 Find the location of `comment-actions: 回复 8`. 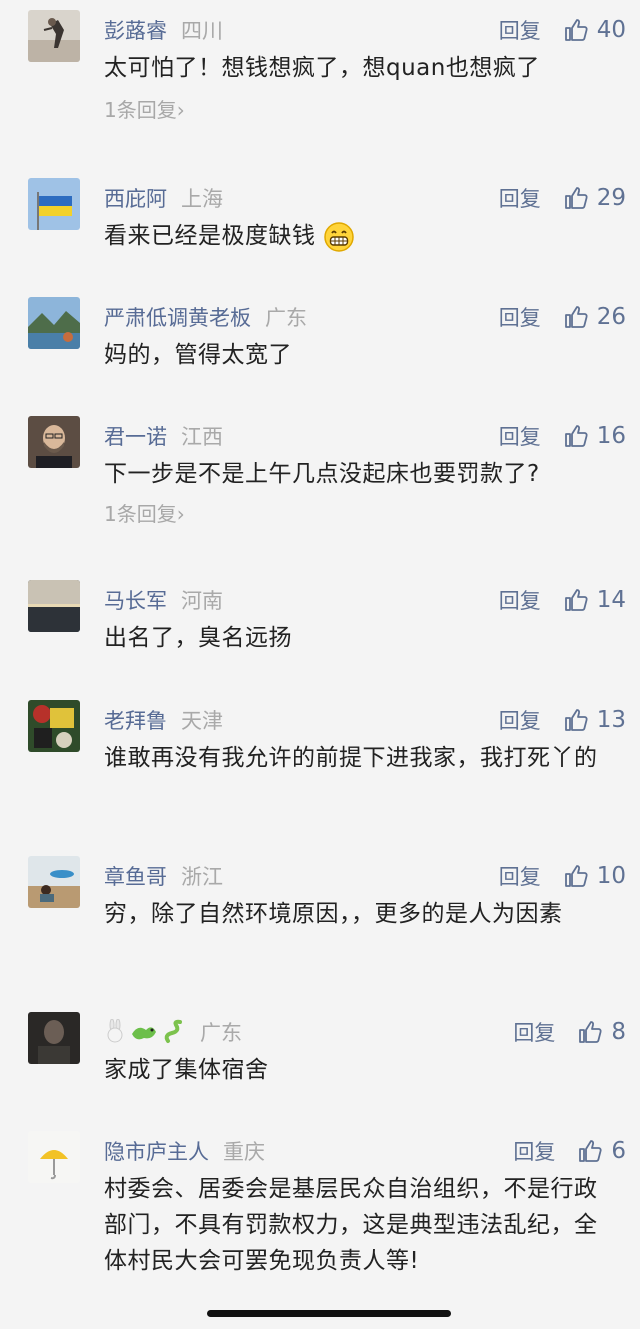

comment-actions: 回复 8 is located at coordinates (569, 1032).